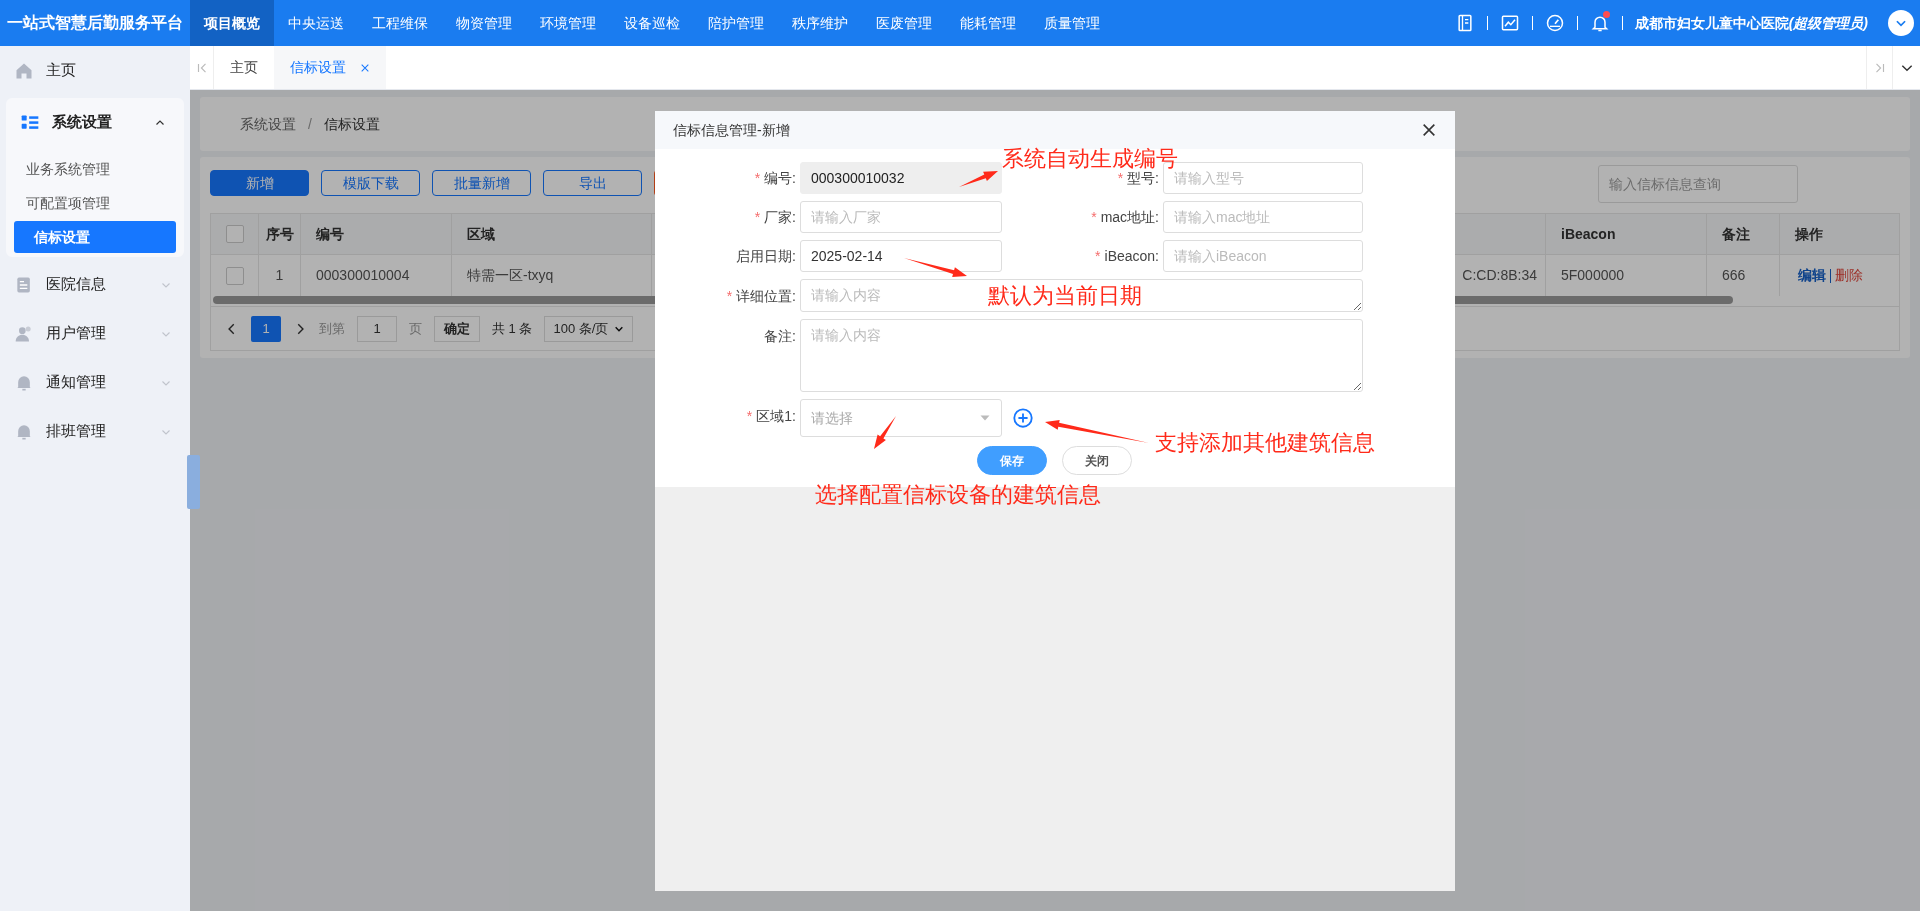  Describe the element at coordinates (780, 336) in the screenshot. I see `field-label: 备注:` at that location.